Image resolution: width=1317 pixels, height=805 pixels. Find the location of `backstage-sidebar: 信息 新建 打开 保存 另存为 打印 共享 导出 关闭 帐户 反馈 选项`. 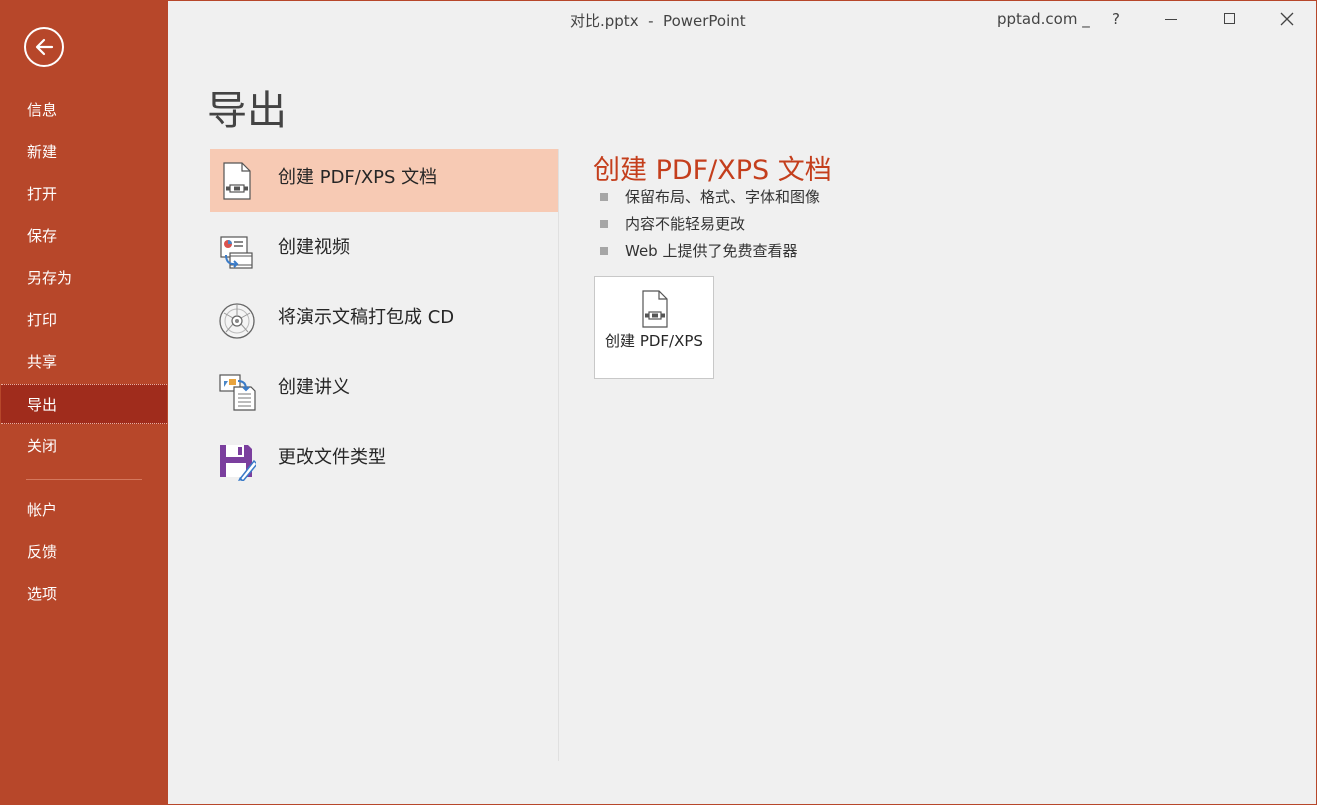

backstage-sidebar: 信息 新建 打开 保存 另存为 打印 共享 导出 关闭 帐户 反馈 选项 is located at coordinates (84, 402).